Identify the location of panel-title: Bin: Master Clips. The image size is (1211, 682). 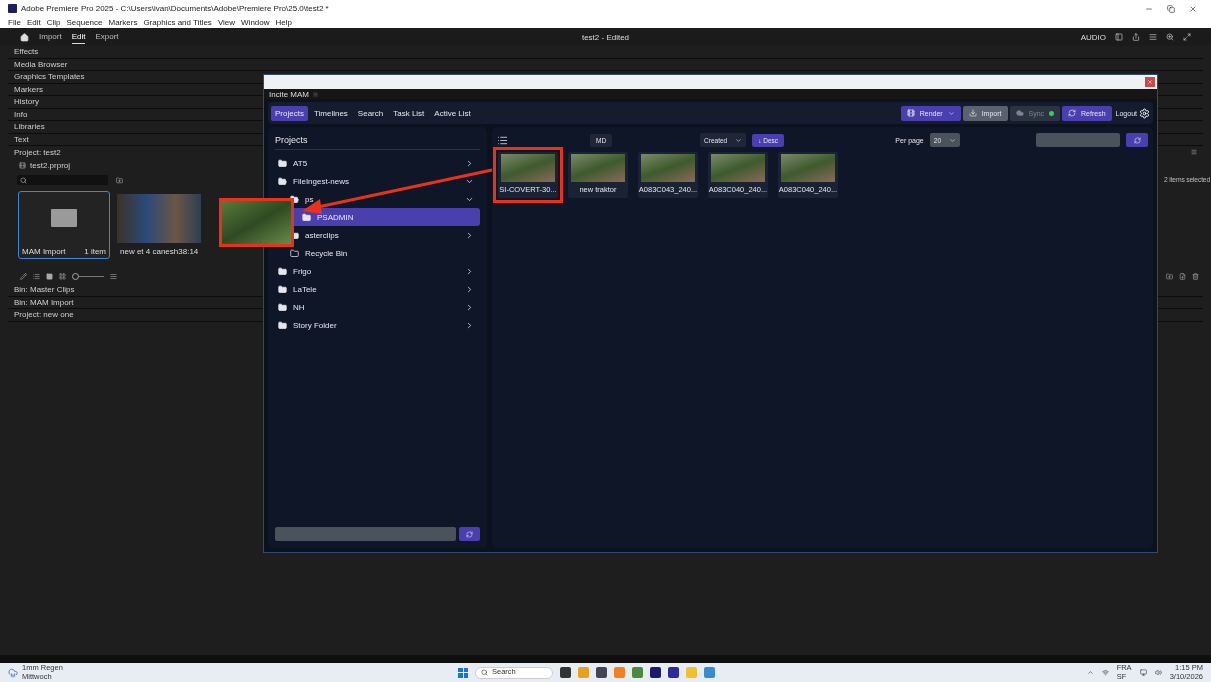
(44, 290).